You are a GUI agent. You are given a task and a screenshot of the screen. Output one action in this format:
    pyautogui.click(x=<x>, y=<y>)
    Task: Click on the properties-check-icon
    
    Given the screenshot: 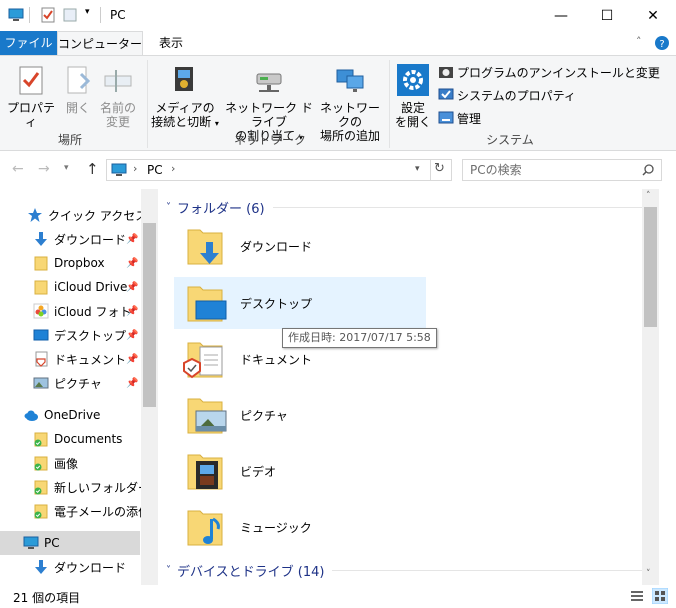 What is the action you would take?
    pyautogui.click(x=48, y=15)
    